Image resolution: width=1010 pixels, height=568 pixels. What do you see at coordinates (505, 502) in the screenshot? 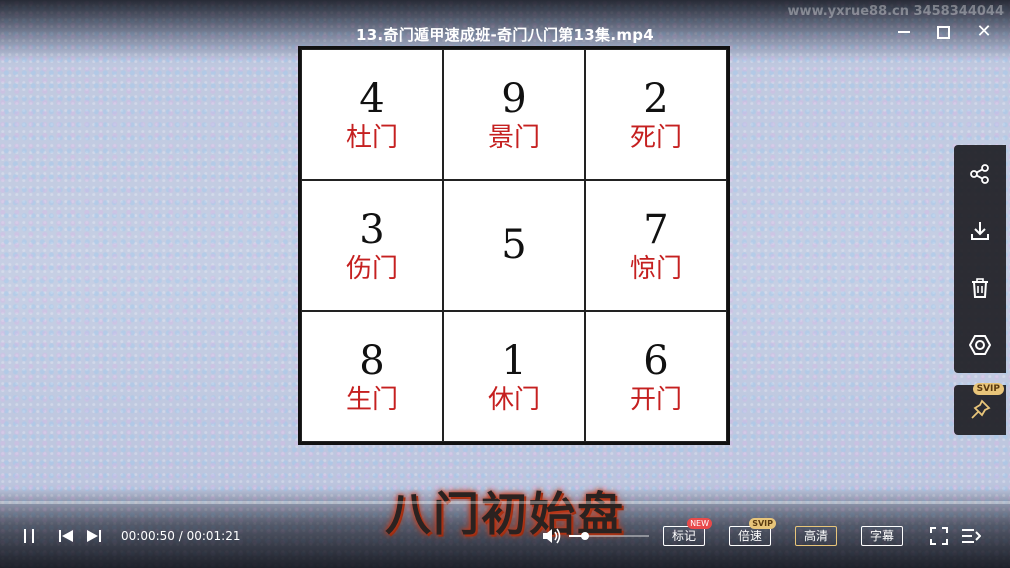
I see `progress-bar` at bounding box center [505, 502].